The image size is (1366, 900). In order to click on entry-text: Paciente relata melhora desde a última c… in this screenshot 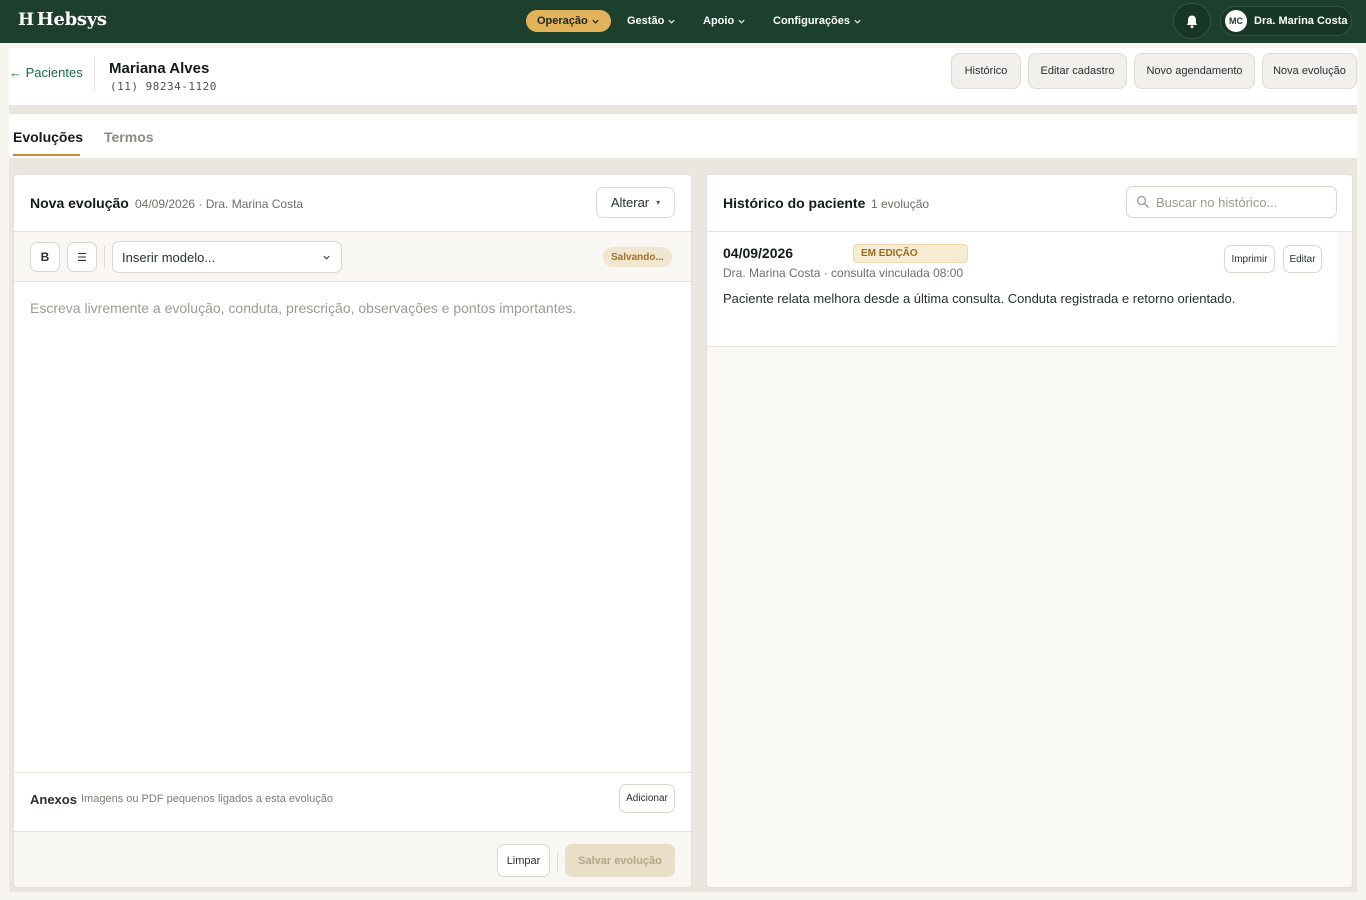, I will do `click(979, 298)`.